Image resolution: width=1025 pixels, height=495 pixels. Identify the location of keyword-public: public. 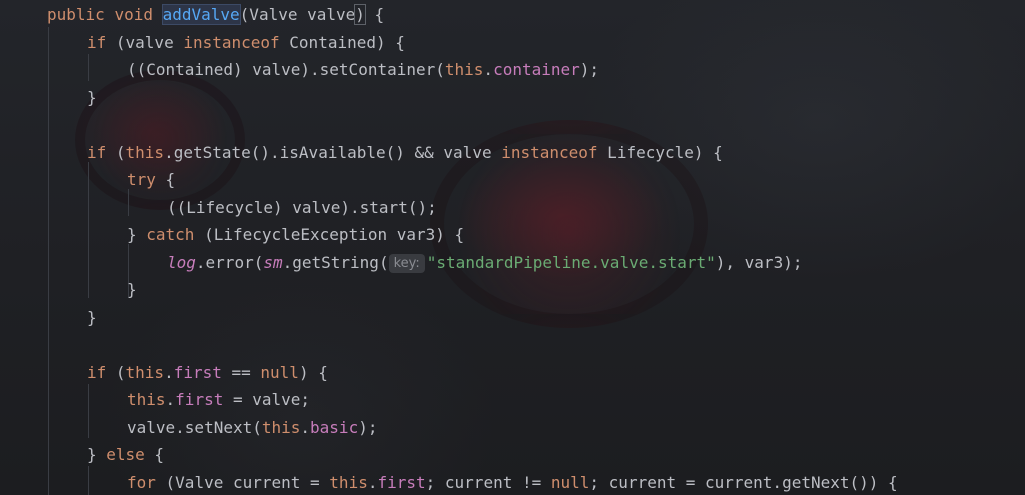
(76, 14).